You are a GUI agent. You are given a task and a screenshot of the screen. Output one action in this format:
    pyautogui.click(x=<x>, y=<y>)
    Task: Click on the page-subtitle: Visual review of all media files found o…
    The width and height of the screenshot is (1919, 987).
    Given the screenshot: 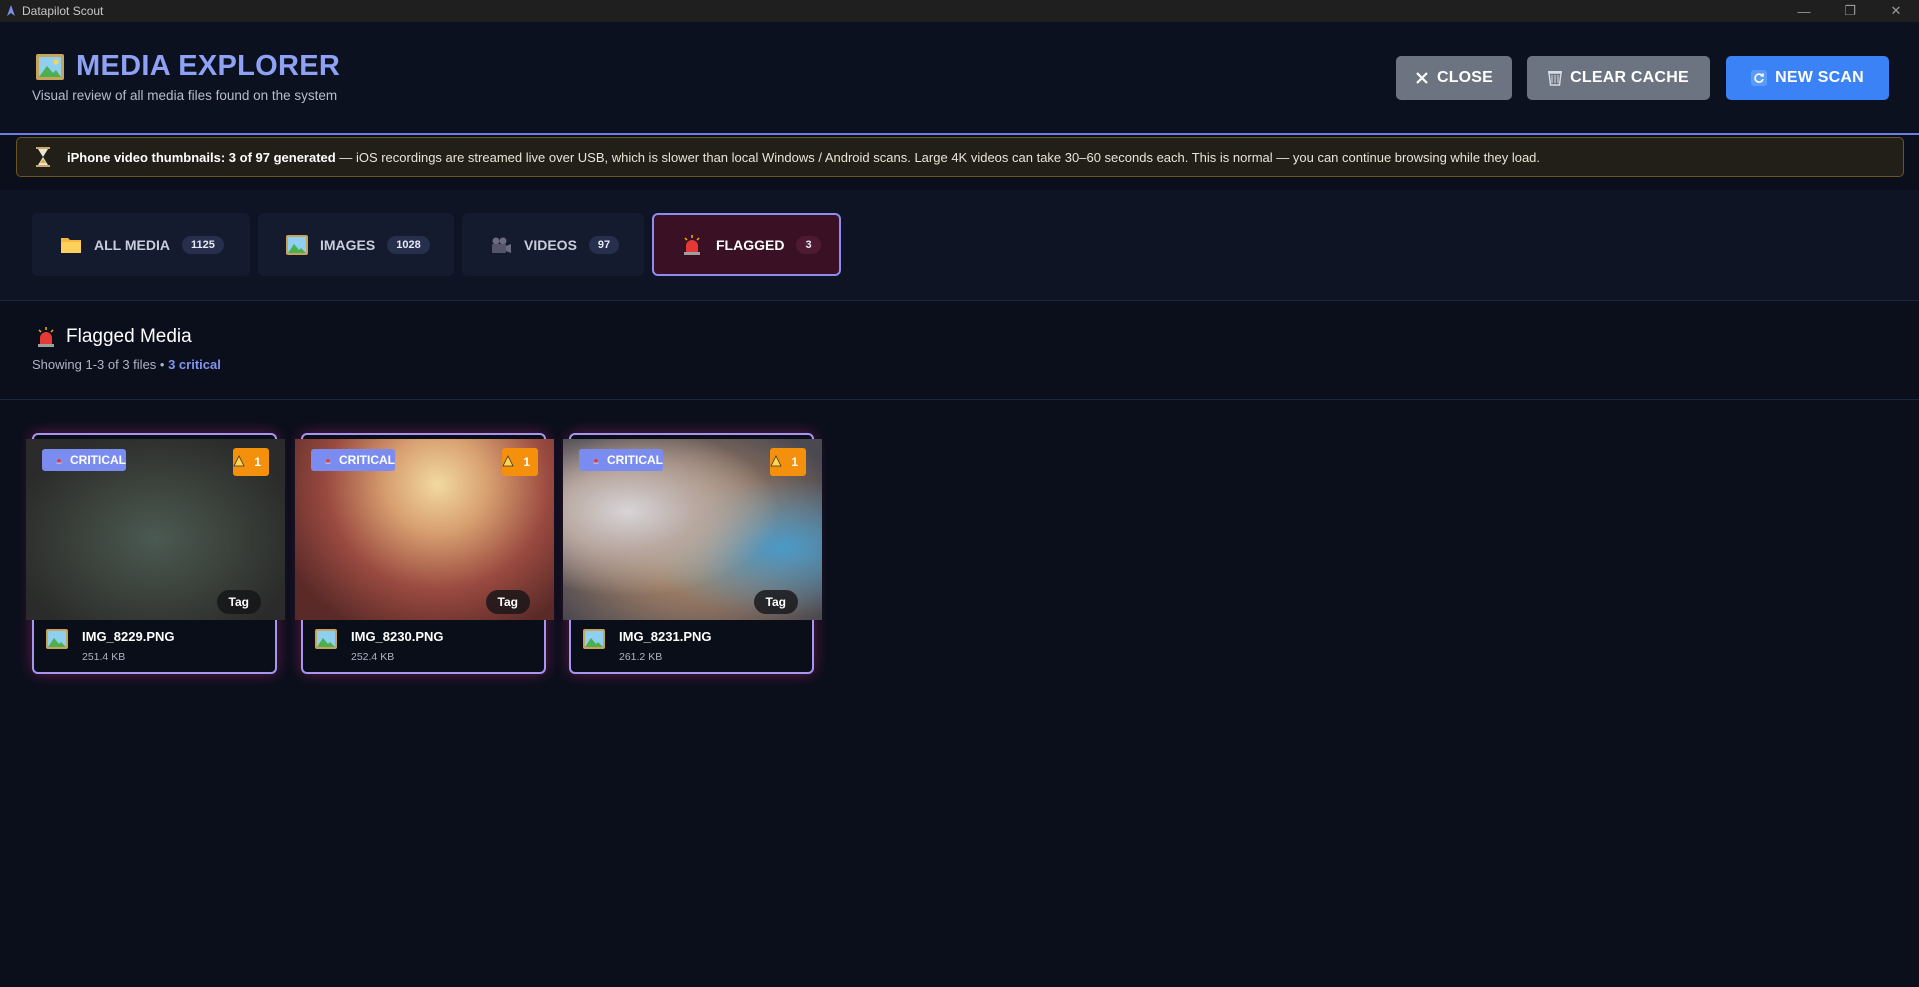 What is the action you would take?
    pyautogui.click(x=185, y=95)
    